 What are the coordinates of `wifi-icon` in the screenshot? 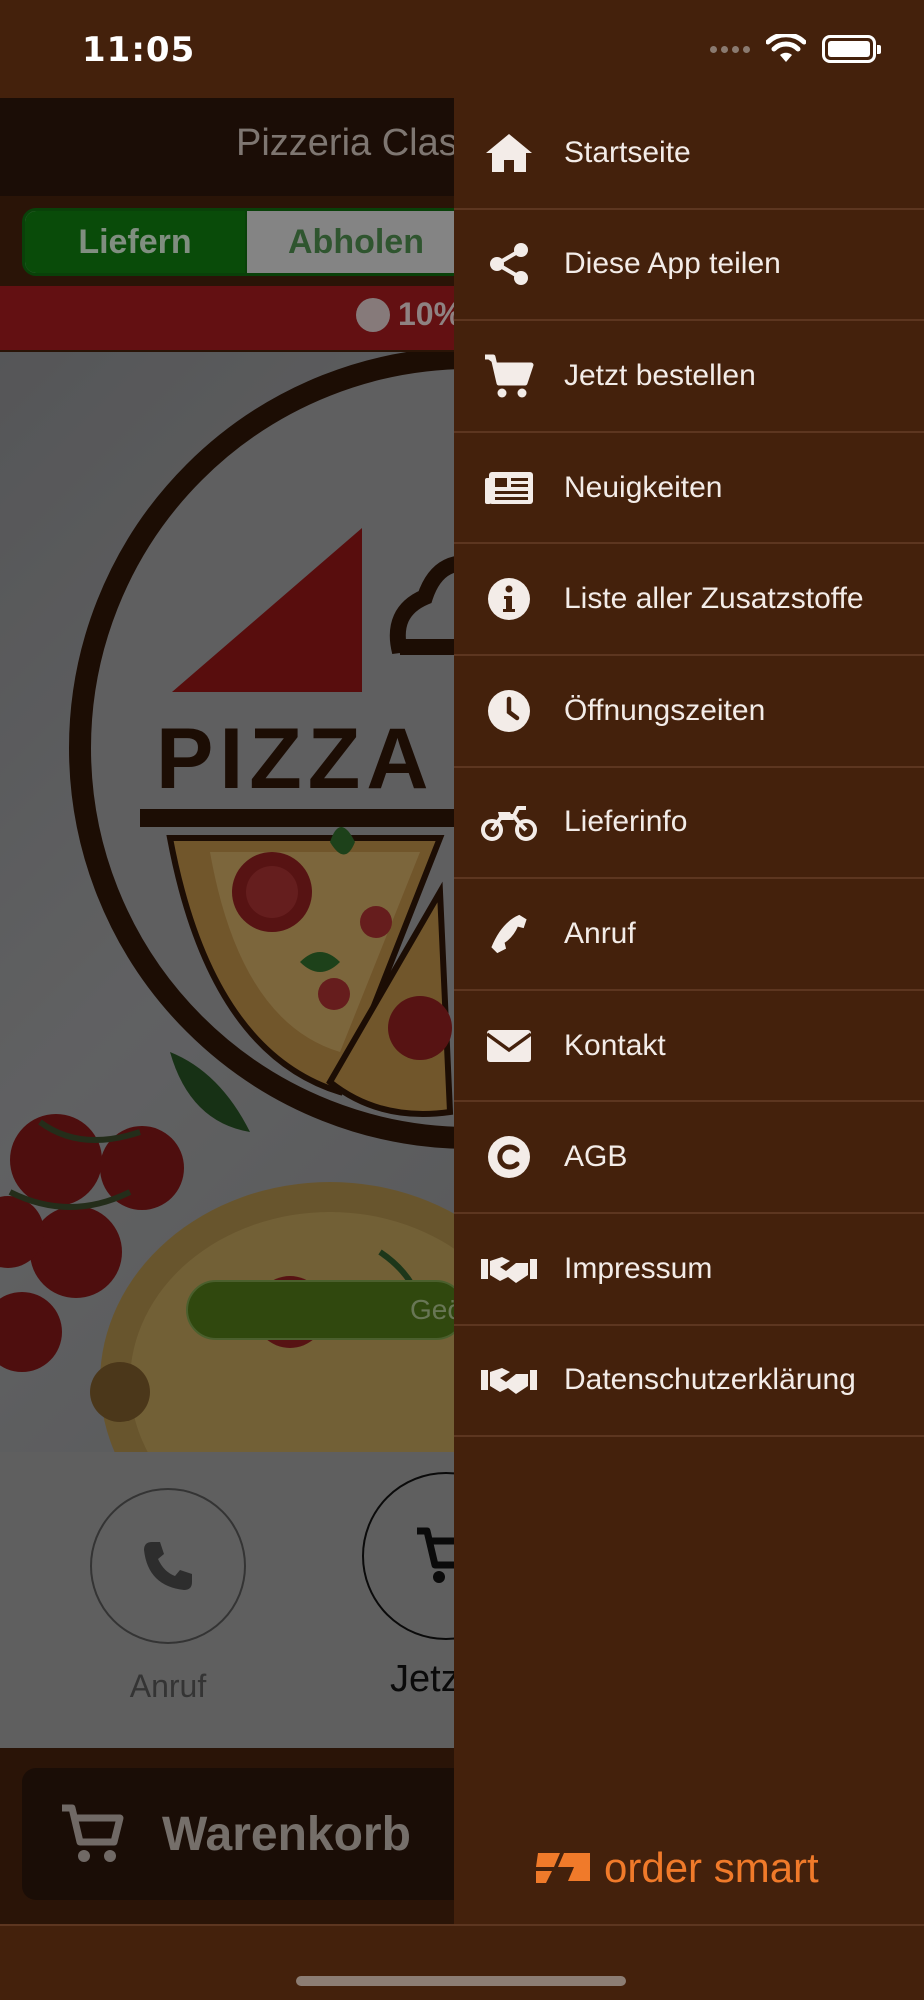 It's located at (786, 48).